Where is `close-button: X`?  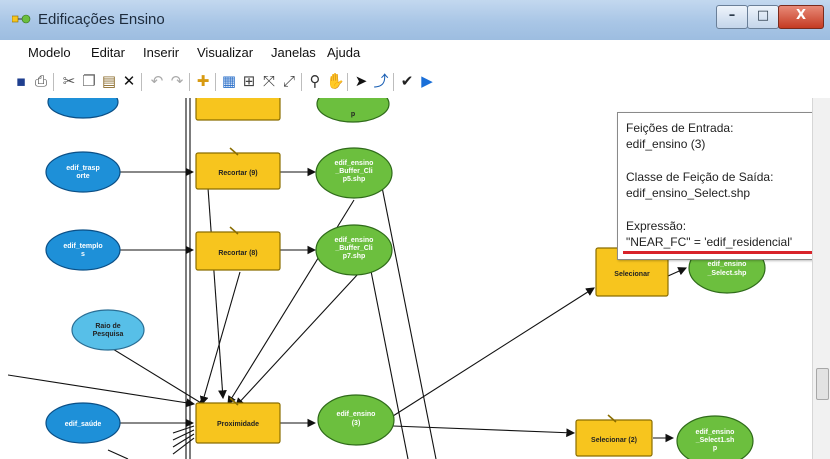
close-button: X is located at coordinates (801, 17).